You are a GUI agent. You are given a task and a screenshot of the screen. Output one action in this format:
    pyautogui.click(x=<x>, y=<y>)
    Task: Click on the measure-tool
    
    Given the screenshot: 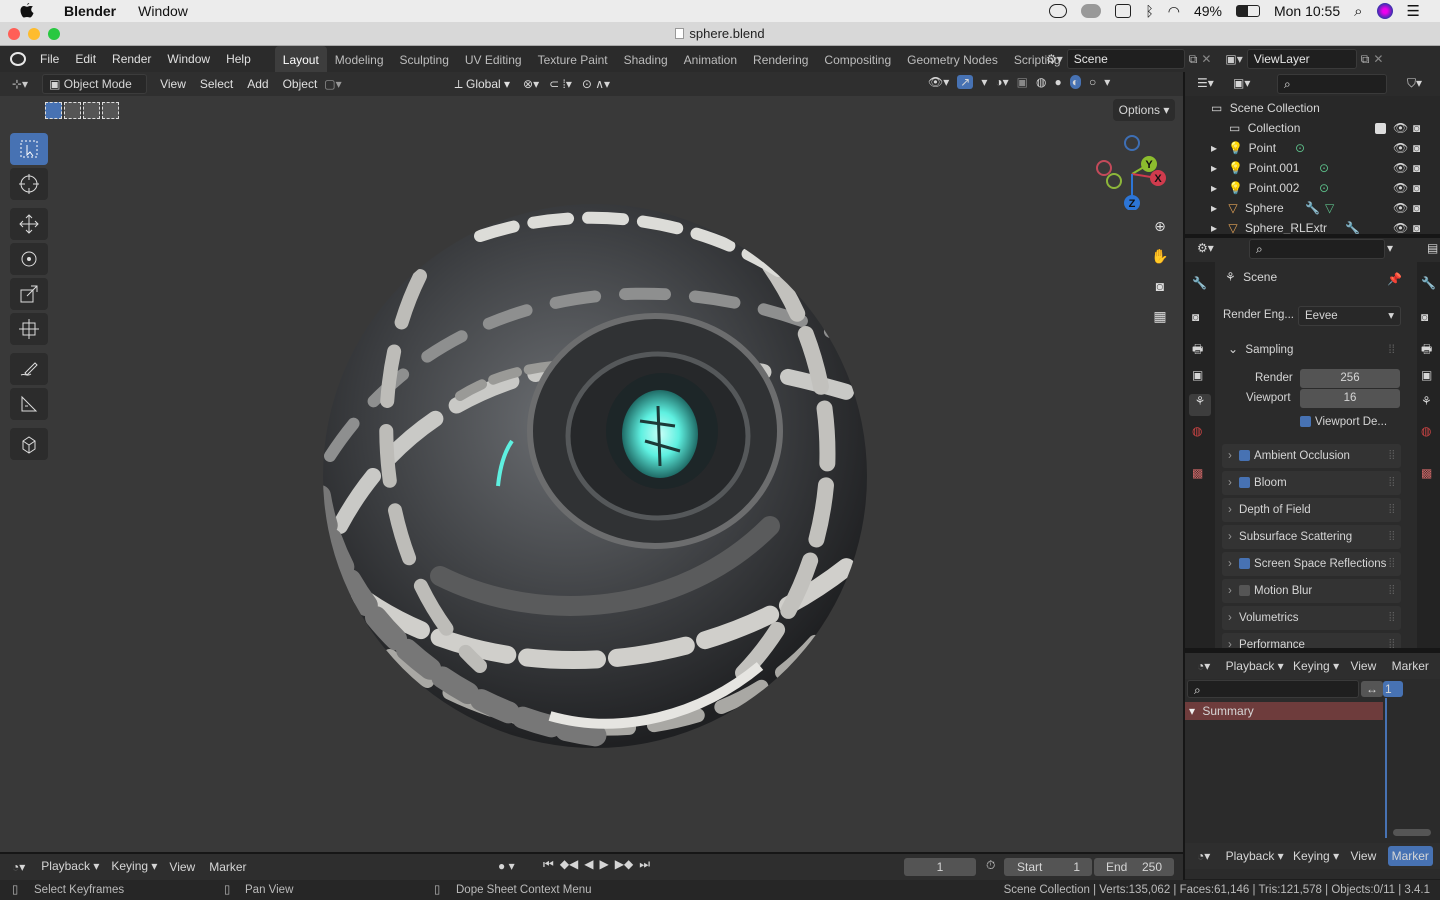 What is the action you would take?
    pyautogui.click(x=29, y=404)
    